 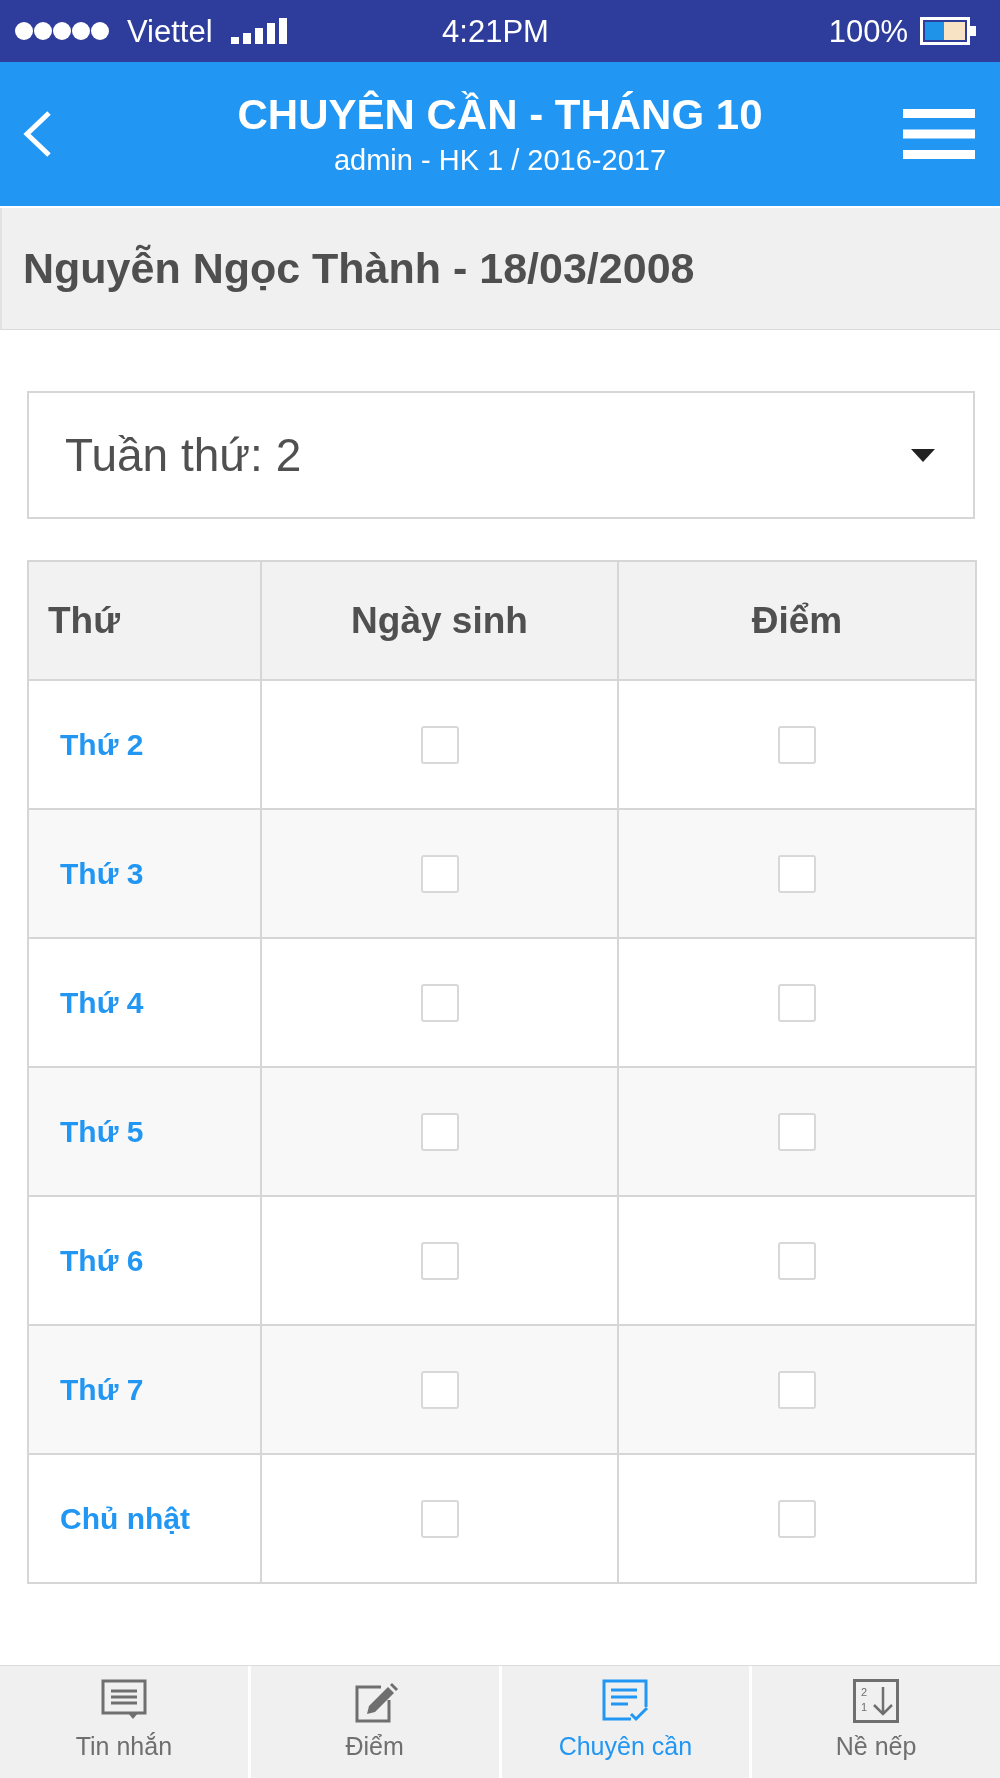 What do you see at coordinates (797, 620) in the screenshot?
I see `column-header: Điểm` at bounding box center [797, 620].